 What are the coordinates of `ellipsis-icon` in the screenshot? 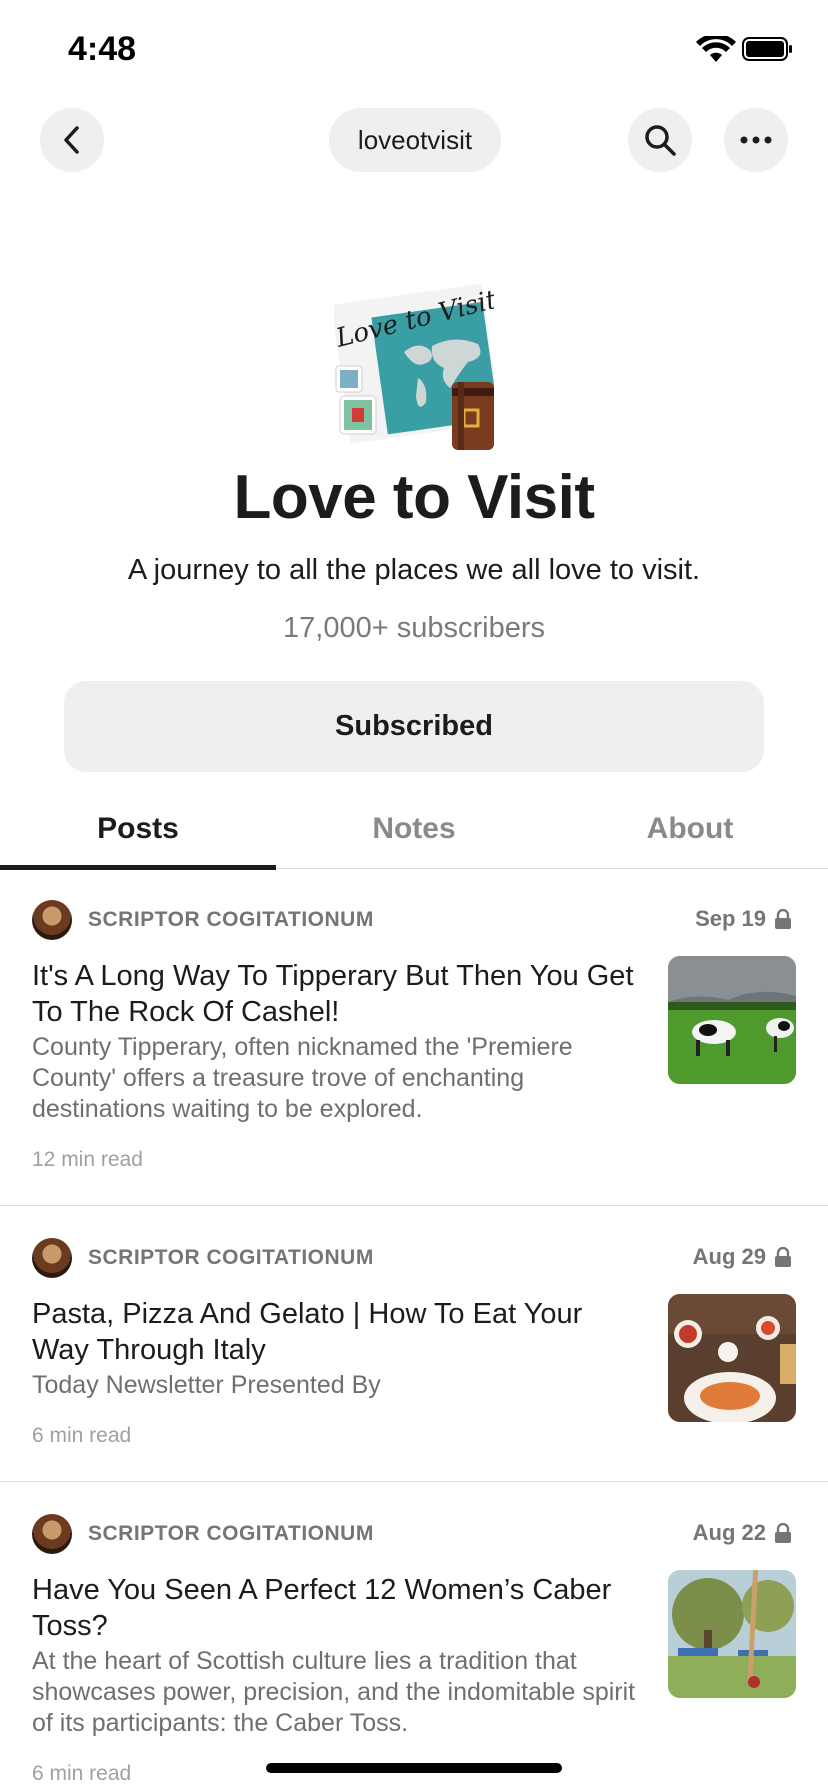 It's located at (756, 140).